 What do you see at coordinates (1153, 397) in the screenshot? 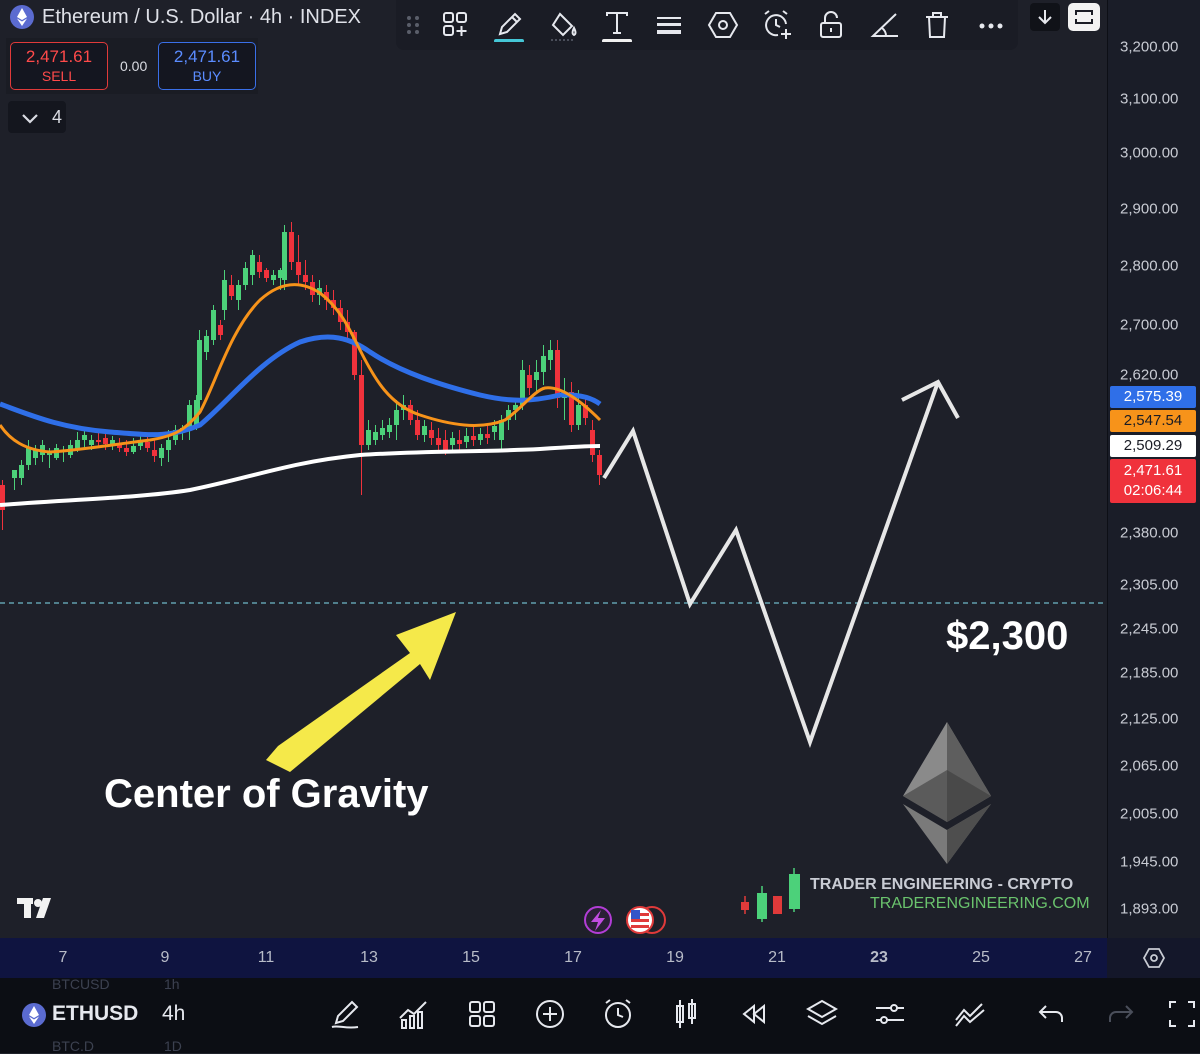
I see `ema-mid-price-tag: 2,575.39` at bounding box center [1153, 397].